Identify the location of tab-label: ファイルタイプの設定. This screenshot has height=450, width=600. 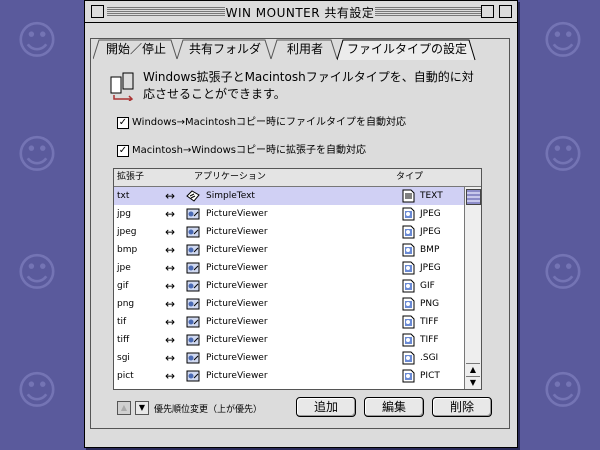
(406, 49).